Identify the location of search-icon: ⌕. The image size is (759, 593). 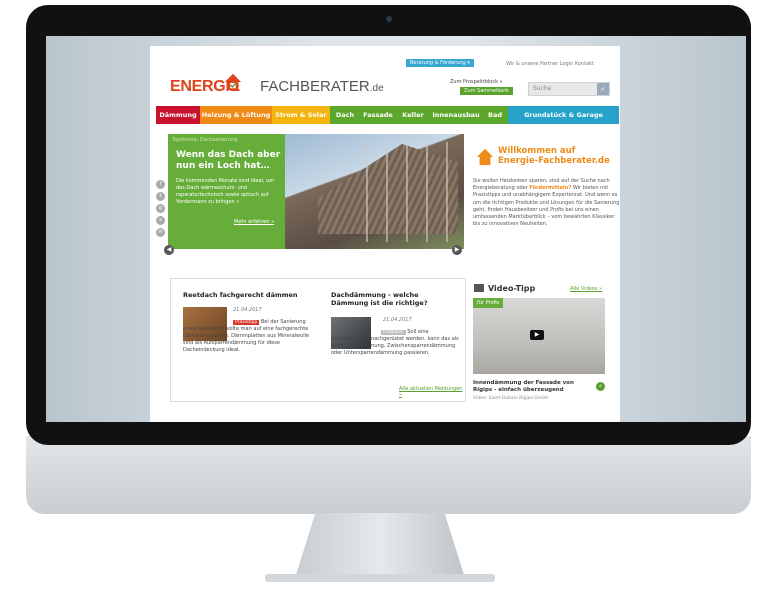
(603, 89).